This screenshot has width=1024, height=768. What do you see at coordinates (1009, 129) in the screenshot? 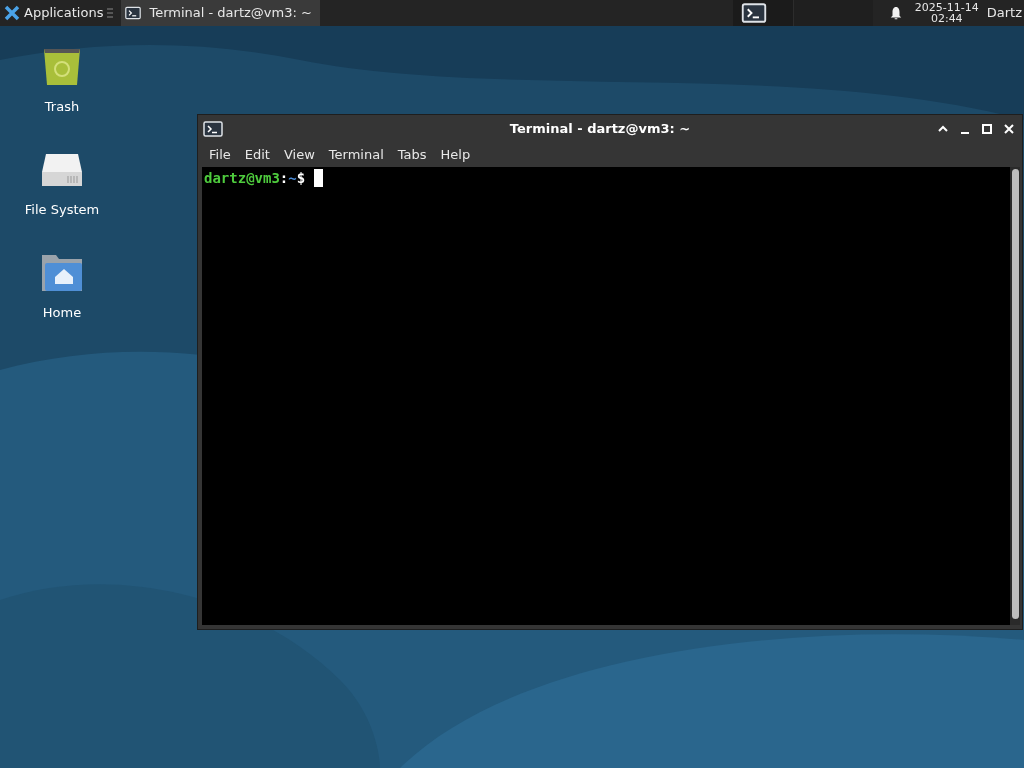
I see `close-icon` at bounding box center [1009, 129].